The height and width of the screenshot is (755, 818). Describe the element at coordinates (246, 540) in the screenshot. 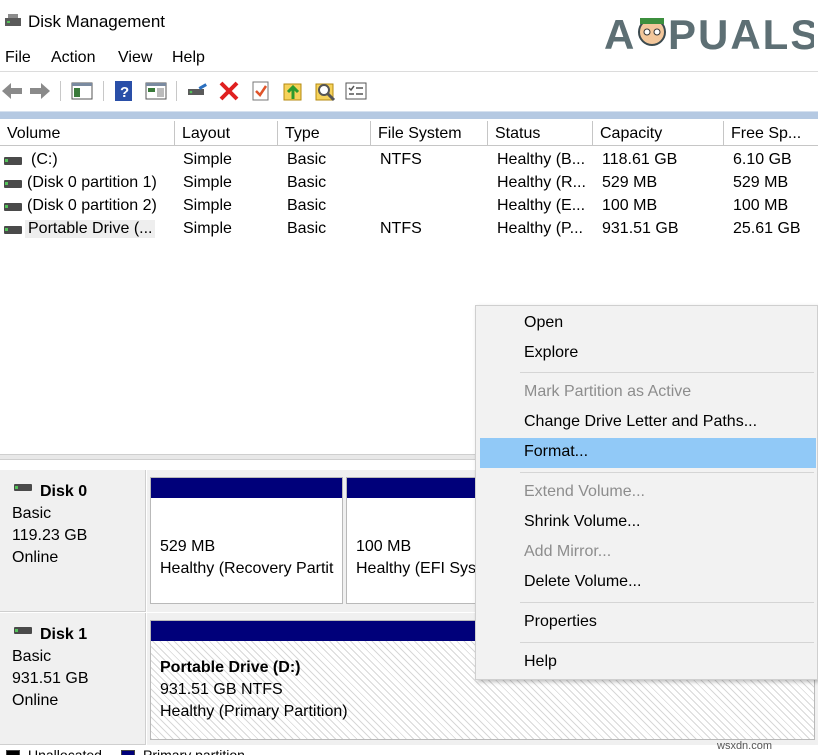

I see `partition-recovery: 529 MB Healthy (Recovery Partit` at that location.